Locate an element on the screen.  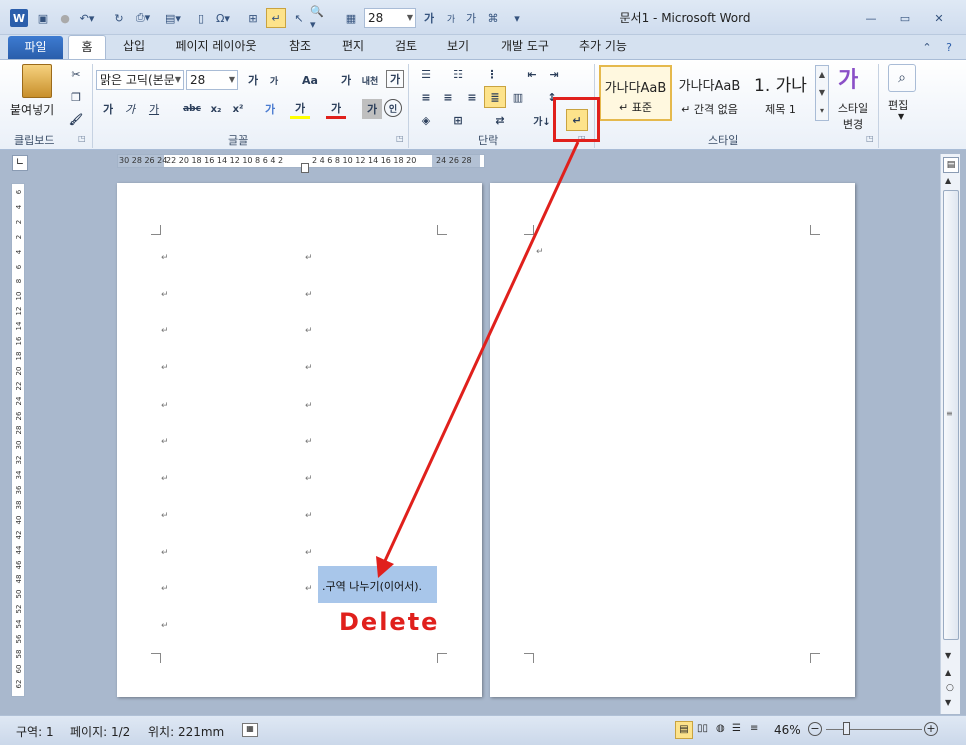
ruler-toggle-icon: ▤ is located at coordinates (951, 165).